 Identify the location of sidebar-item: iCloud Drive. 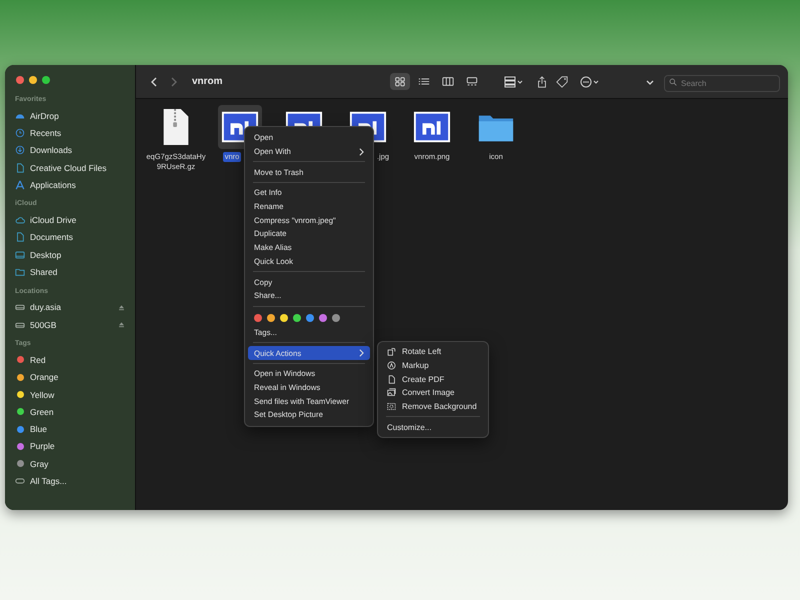
(70, 220).